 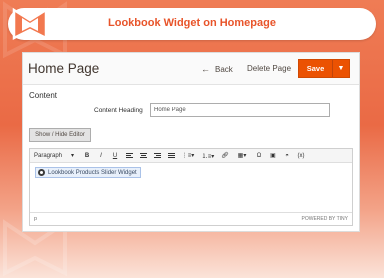 I want to click on banner-title: Lookbook Widget on Homepage, so click(x=192, y=23).